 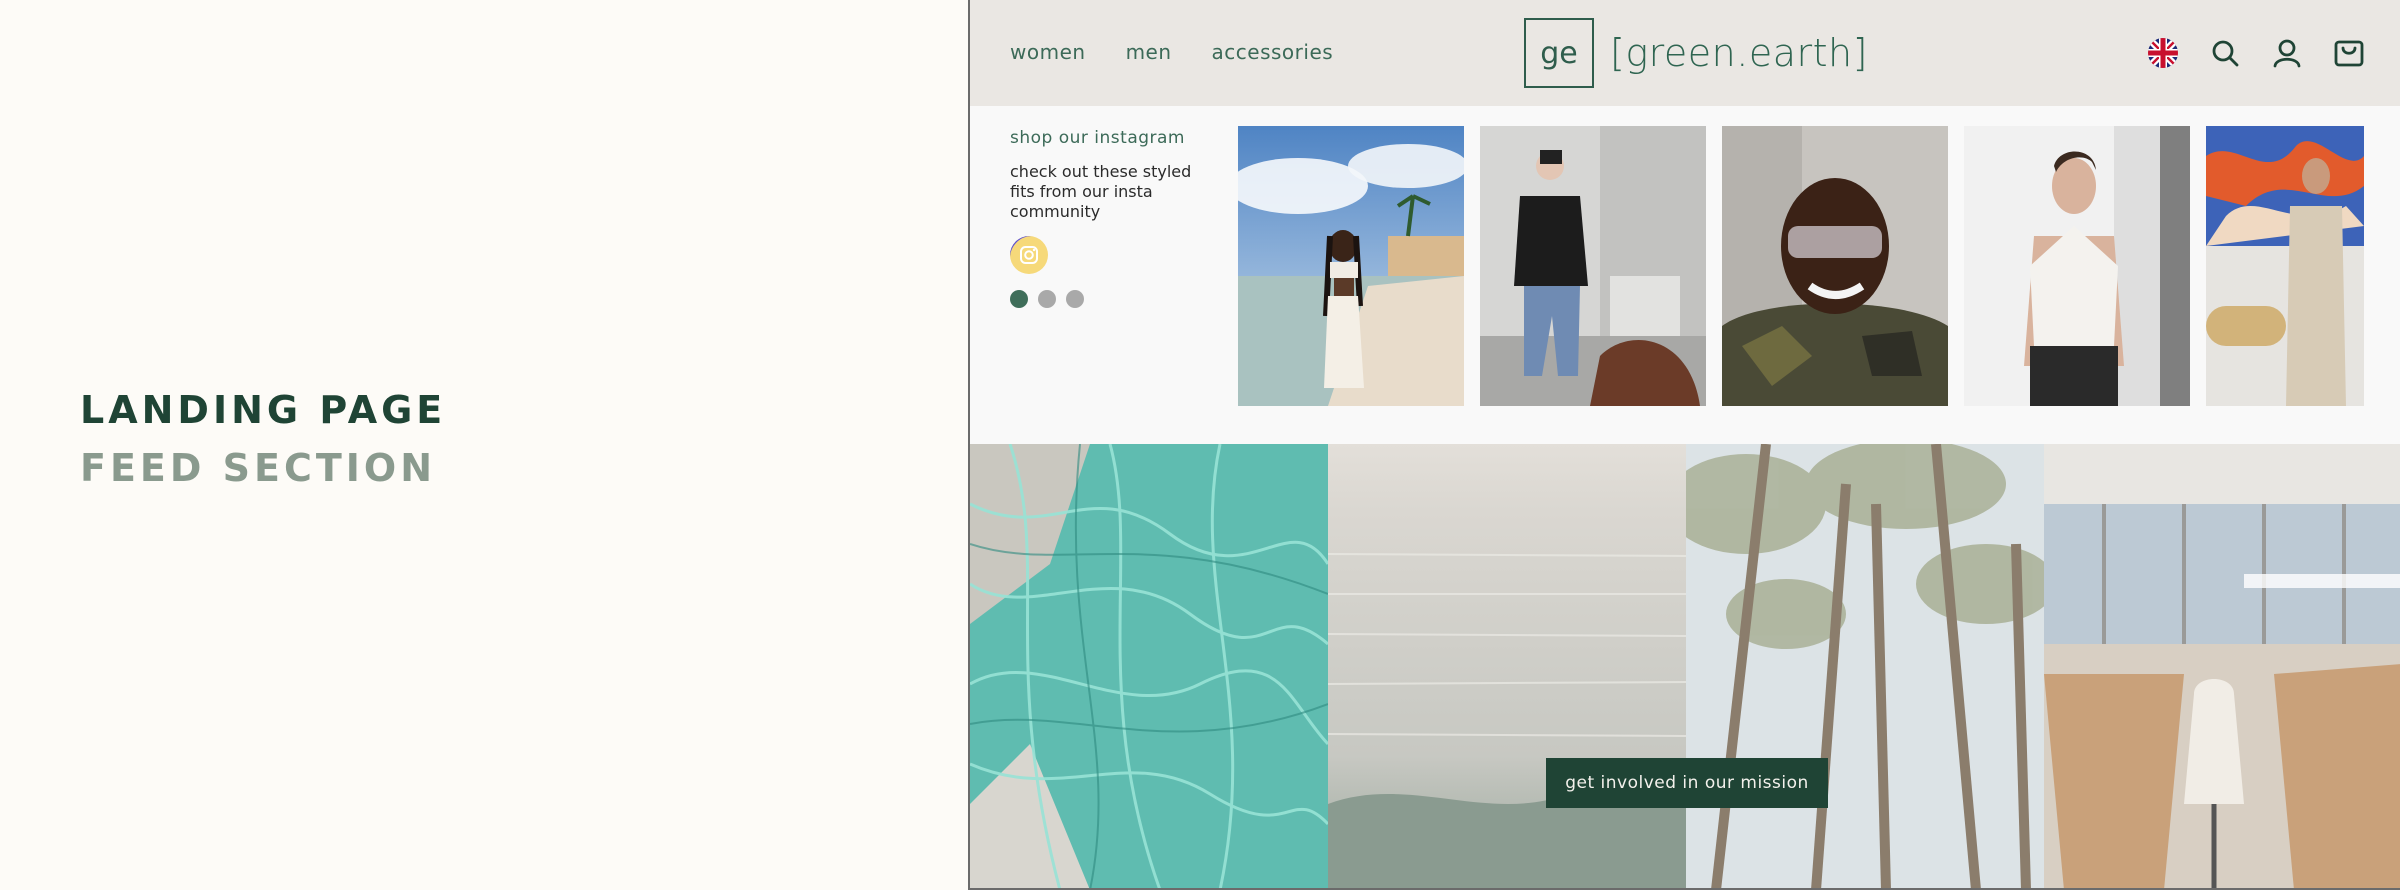 I want to click on brand-logo: ge [green.earth], so click(x=1696, y=53).